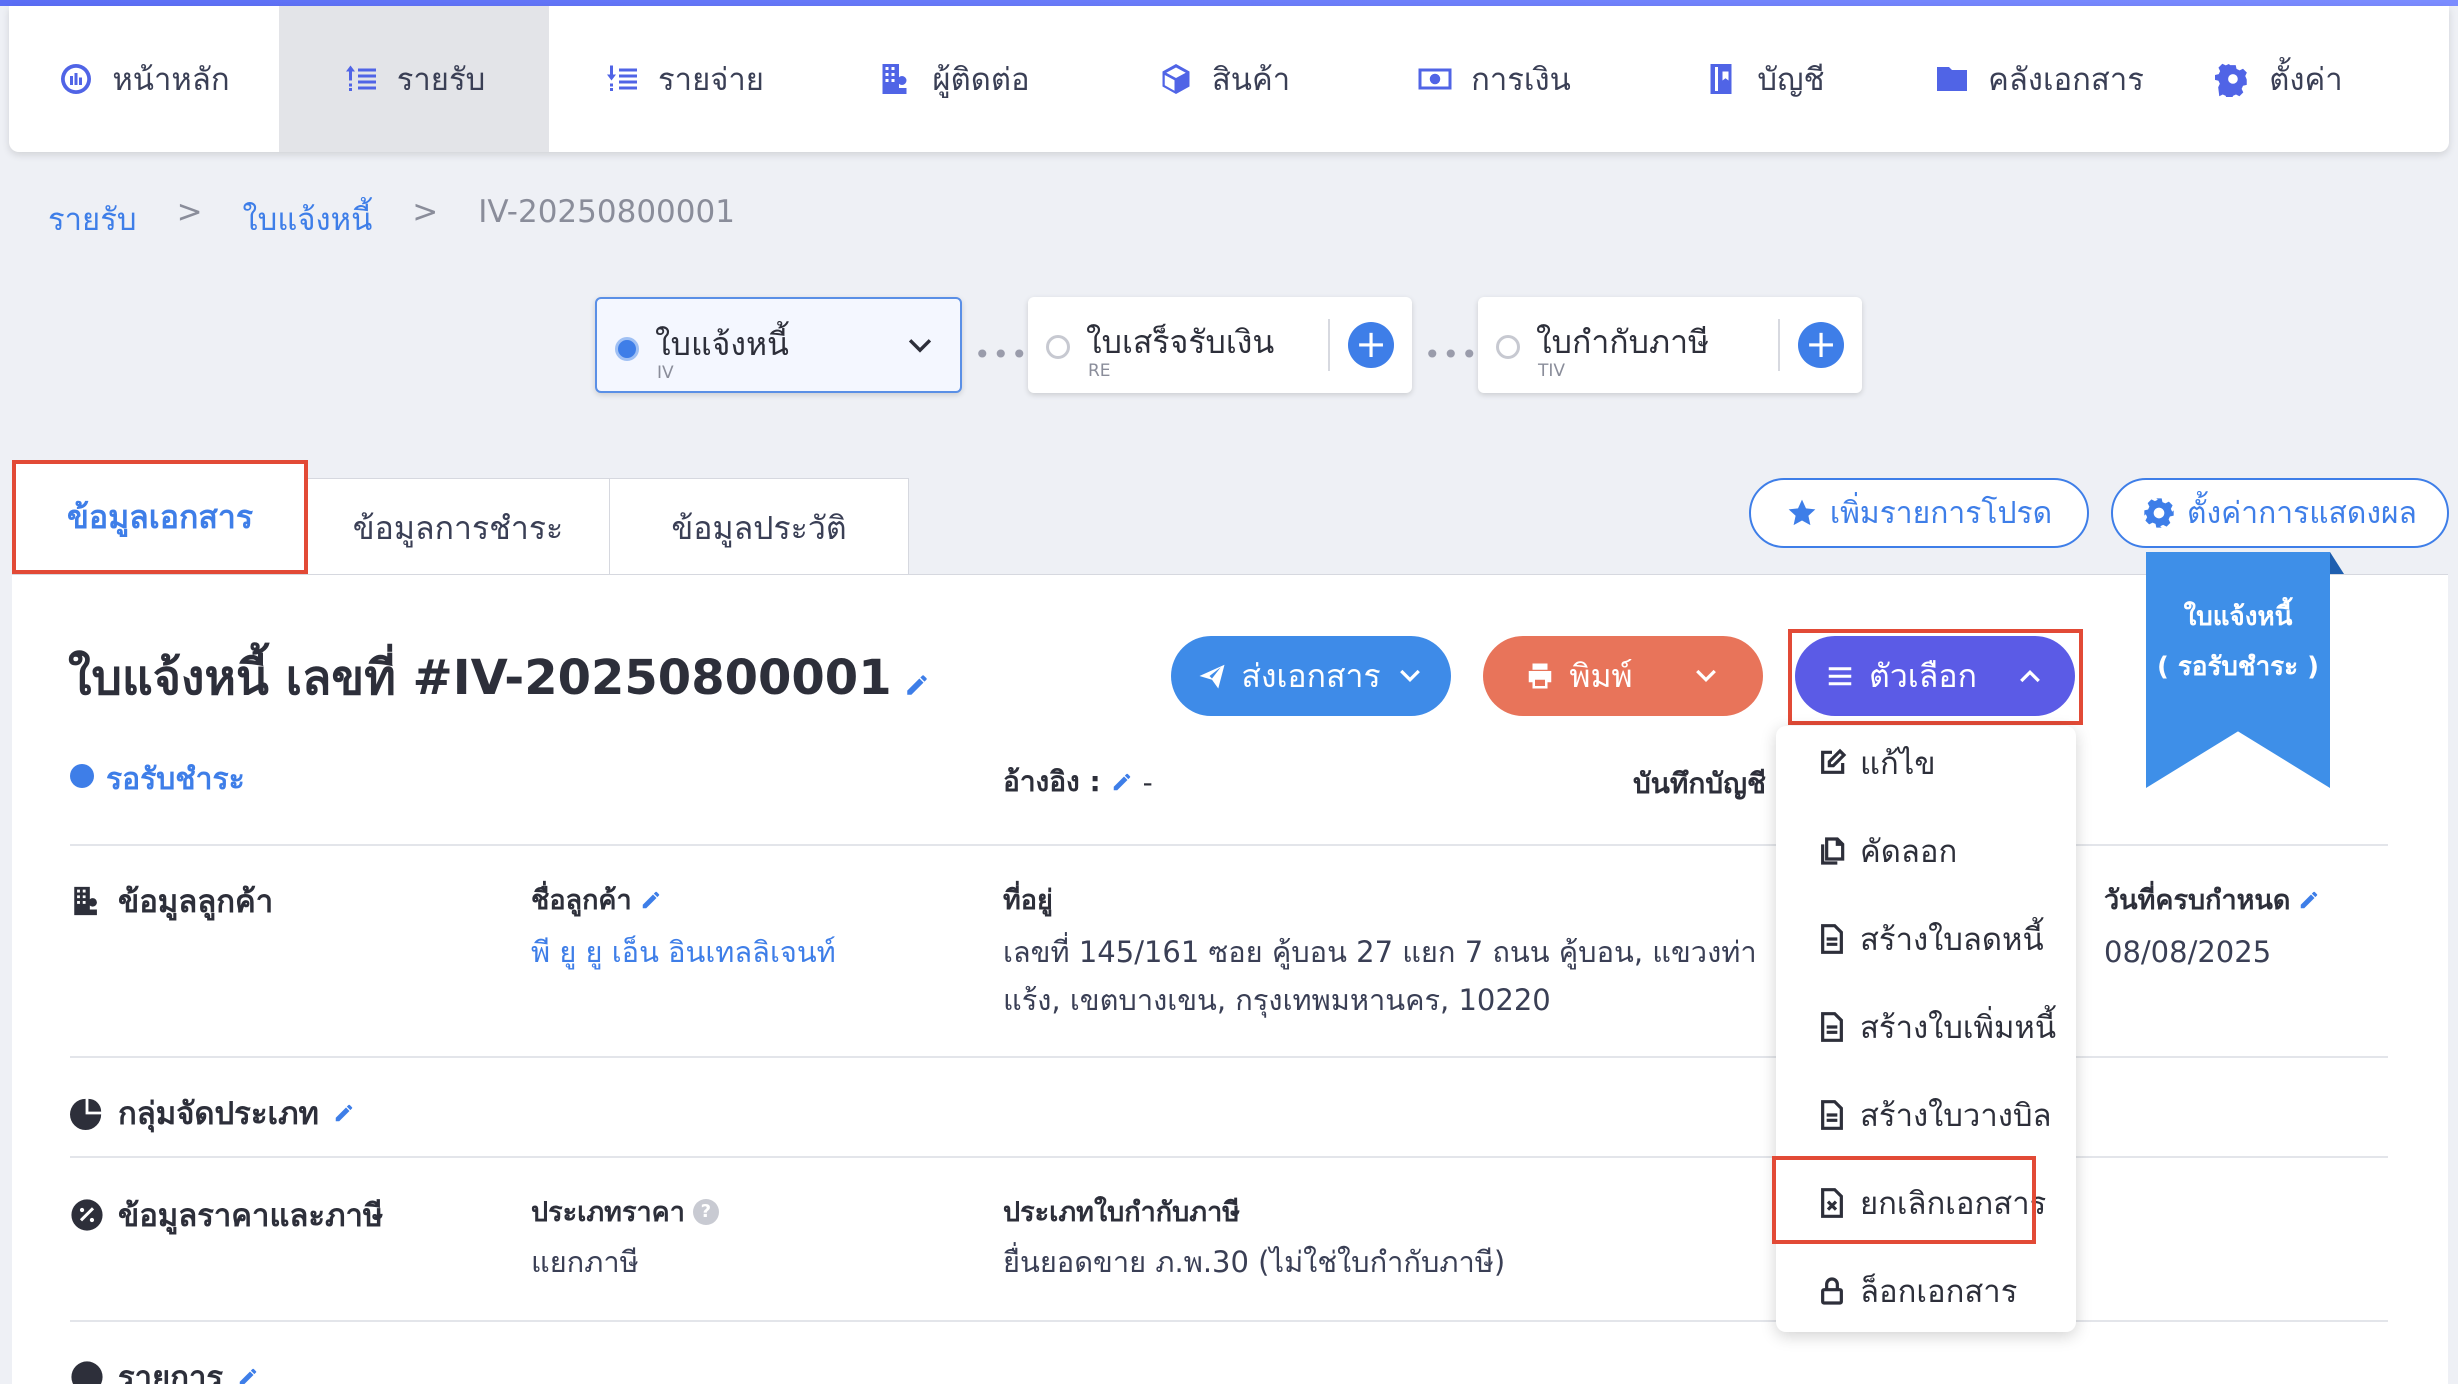 The width and height of the screenshot is (2458, 1384). What do you see at coordinates (92, 219) in the screenshot?
I see `breadcrumb-income: รายรับ` at bounding box center [92, 219].